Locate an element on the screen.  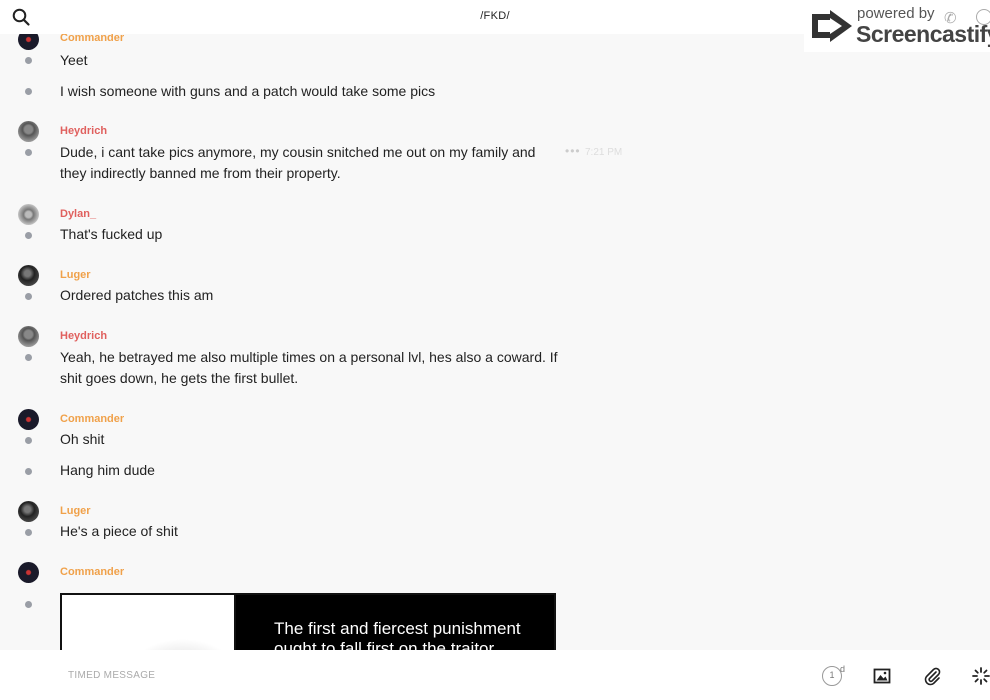
message-text: Ordered patches this am is located at coordinates (137, 295).